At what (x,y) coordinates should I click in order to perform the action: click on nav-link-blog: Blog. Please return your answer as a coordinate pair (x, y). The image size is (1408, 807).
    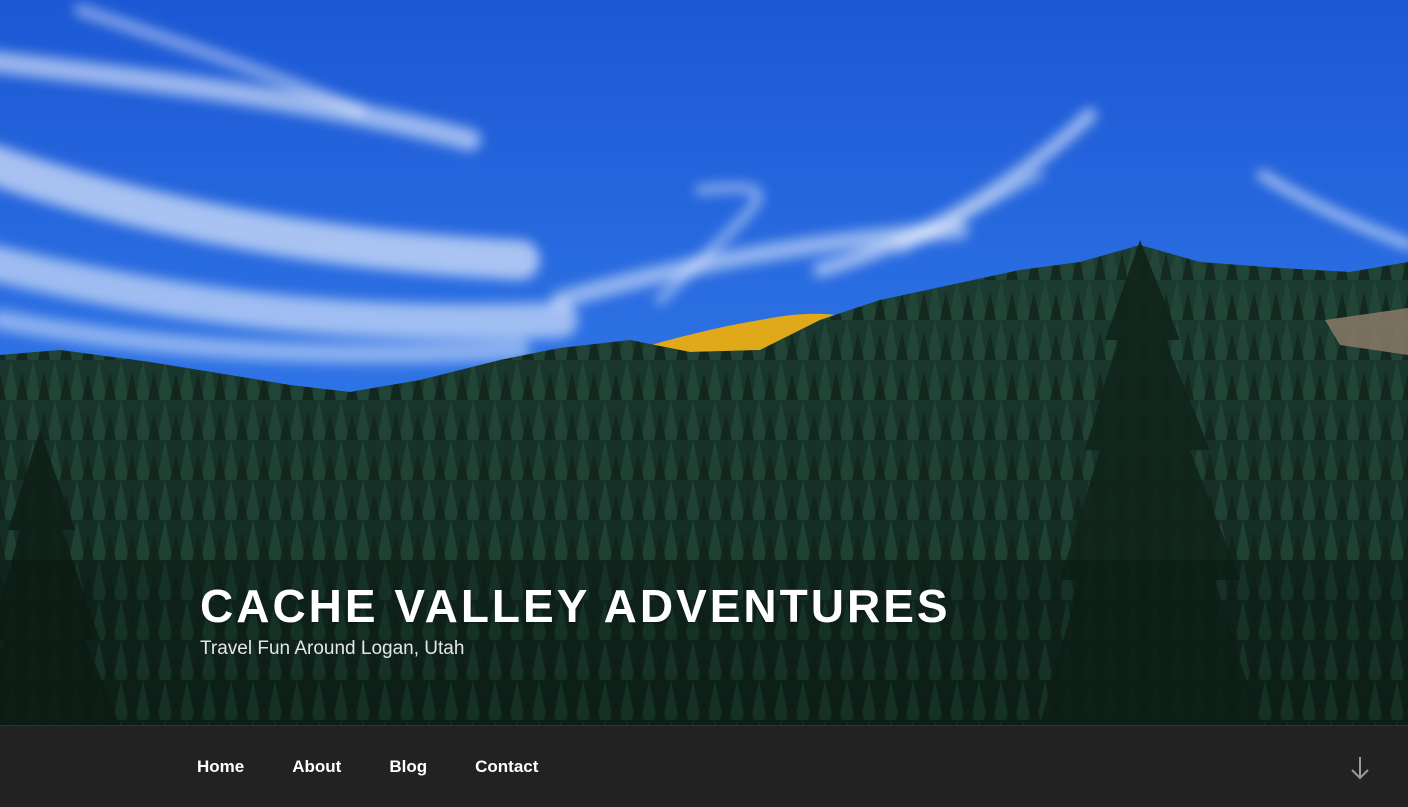
    Looking at the image, I should click on (408, 766).